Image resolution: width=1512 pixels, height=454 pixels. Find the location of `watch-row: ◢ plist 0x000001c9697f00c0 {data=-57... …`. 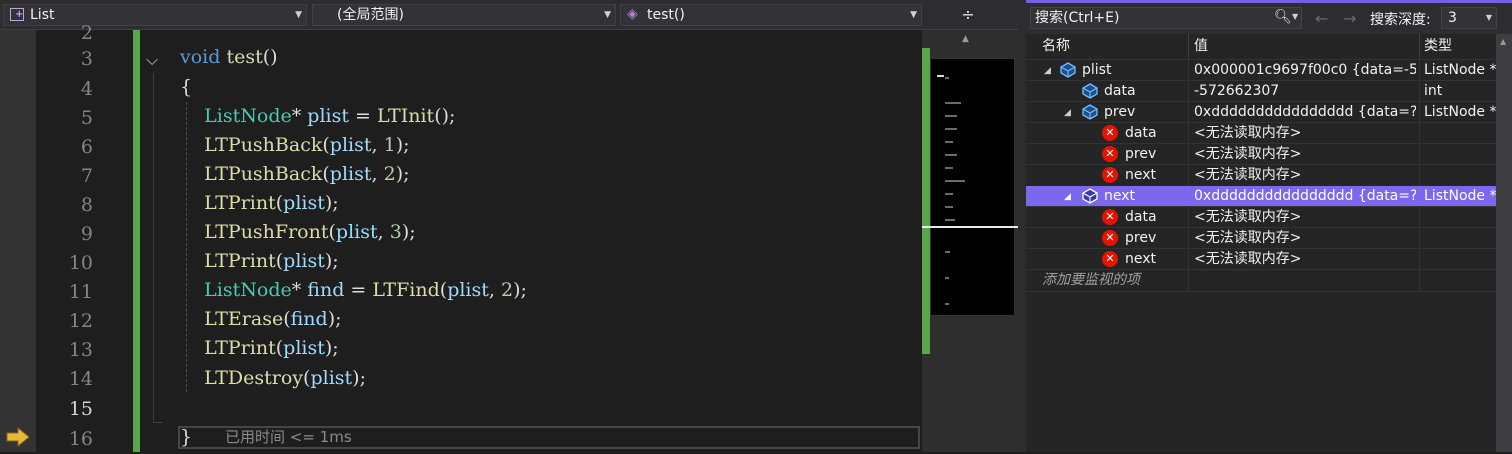

watch-row: ◢ plist 0x000001c9697f00c0 {data=-57... … is located at coordinates (1261, 70).